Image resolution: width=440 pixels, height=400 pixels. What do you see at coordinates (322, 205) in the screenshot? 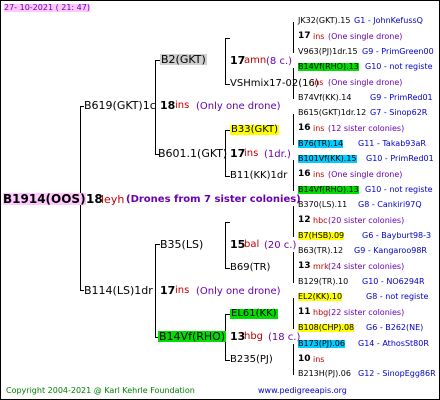
I see `gen4-id-12: B370(LS).11` at bounding box center [322, 205].